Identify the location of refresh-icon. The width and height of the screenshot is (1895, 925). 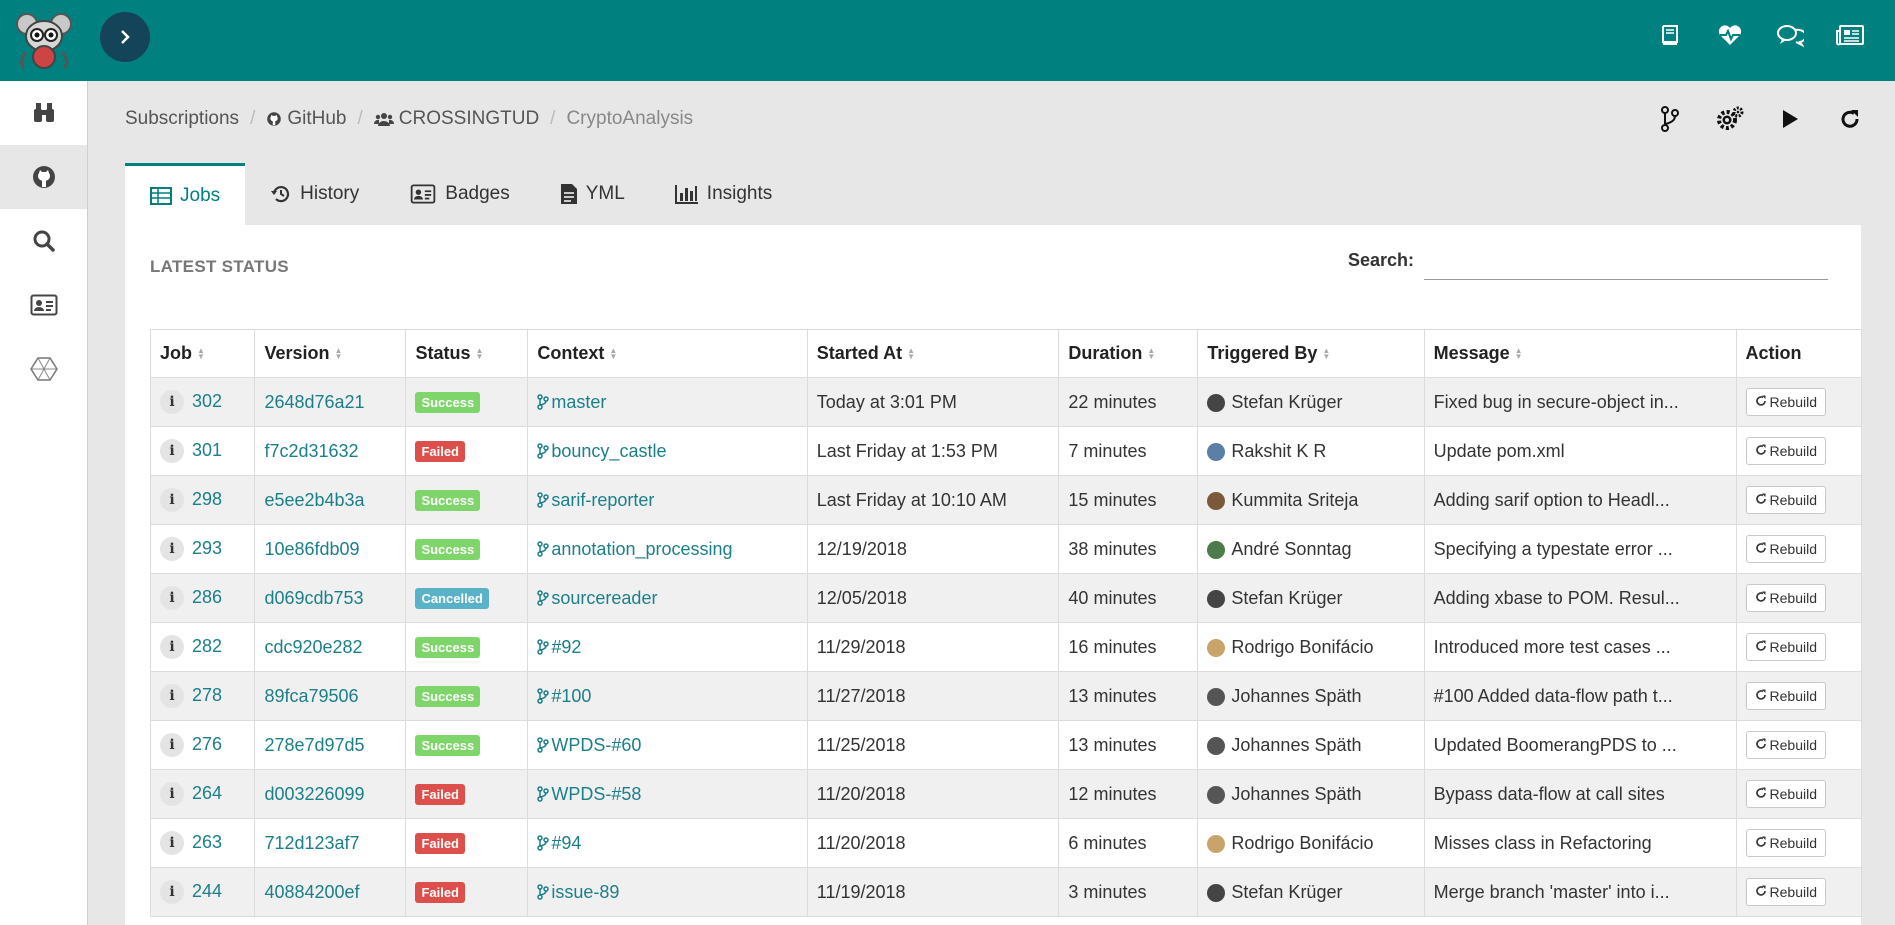
(1850, 119).